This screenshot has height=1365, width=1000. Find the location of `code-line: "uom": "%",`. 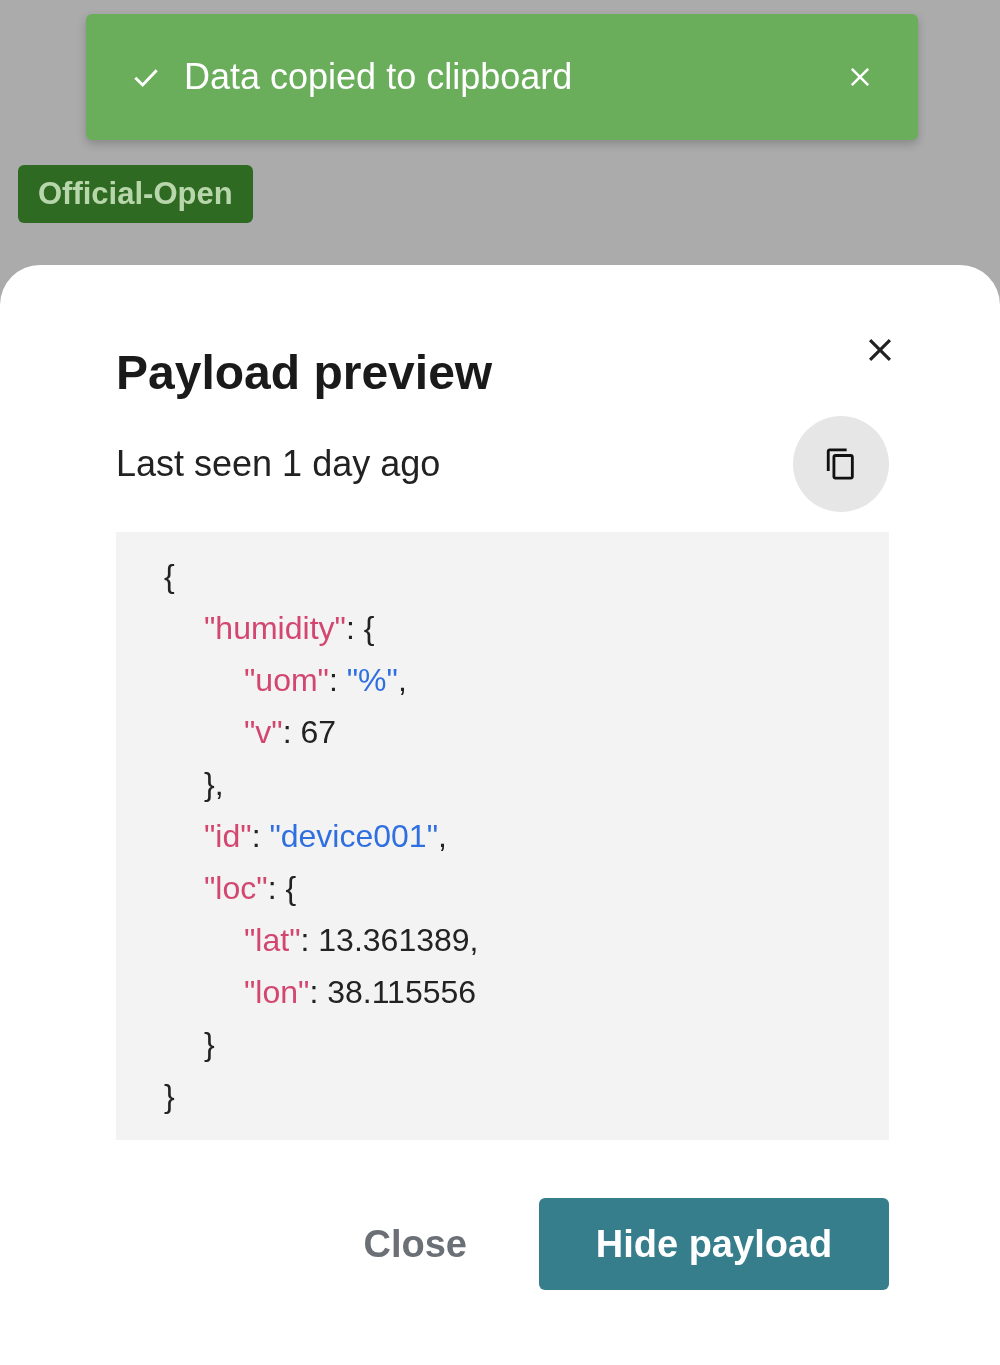

code-line: "uom": "%", is located at coordinates (326, 680).